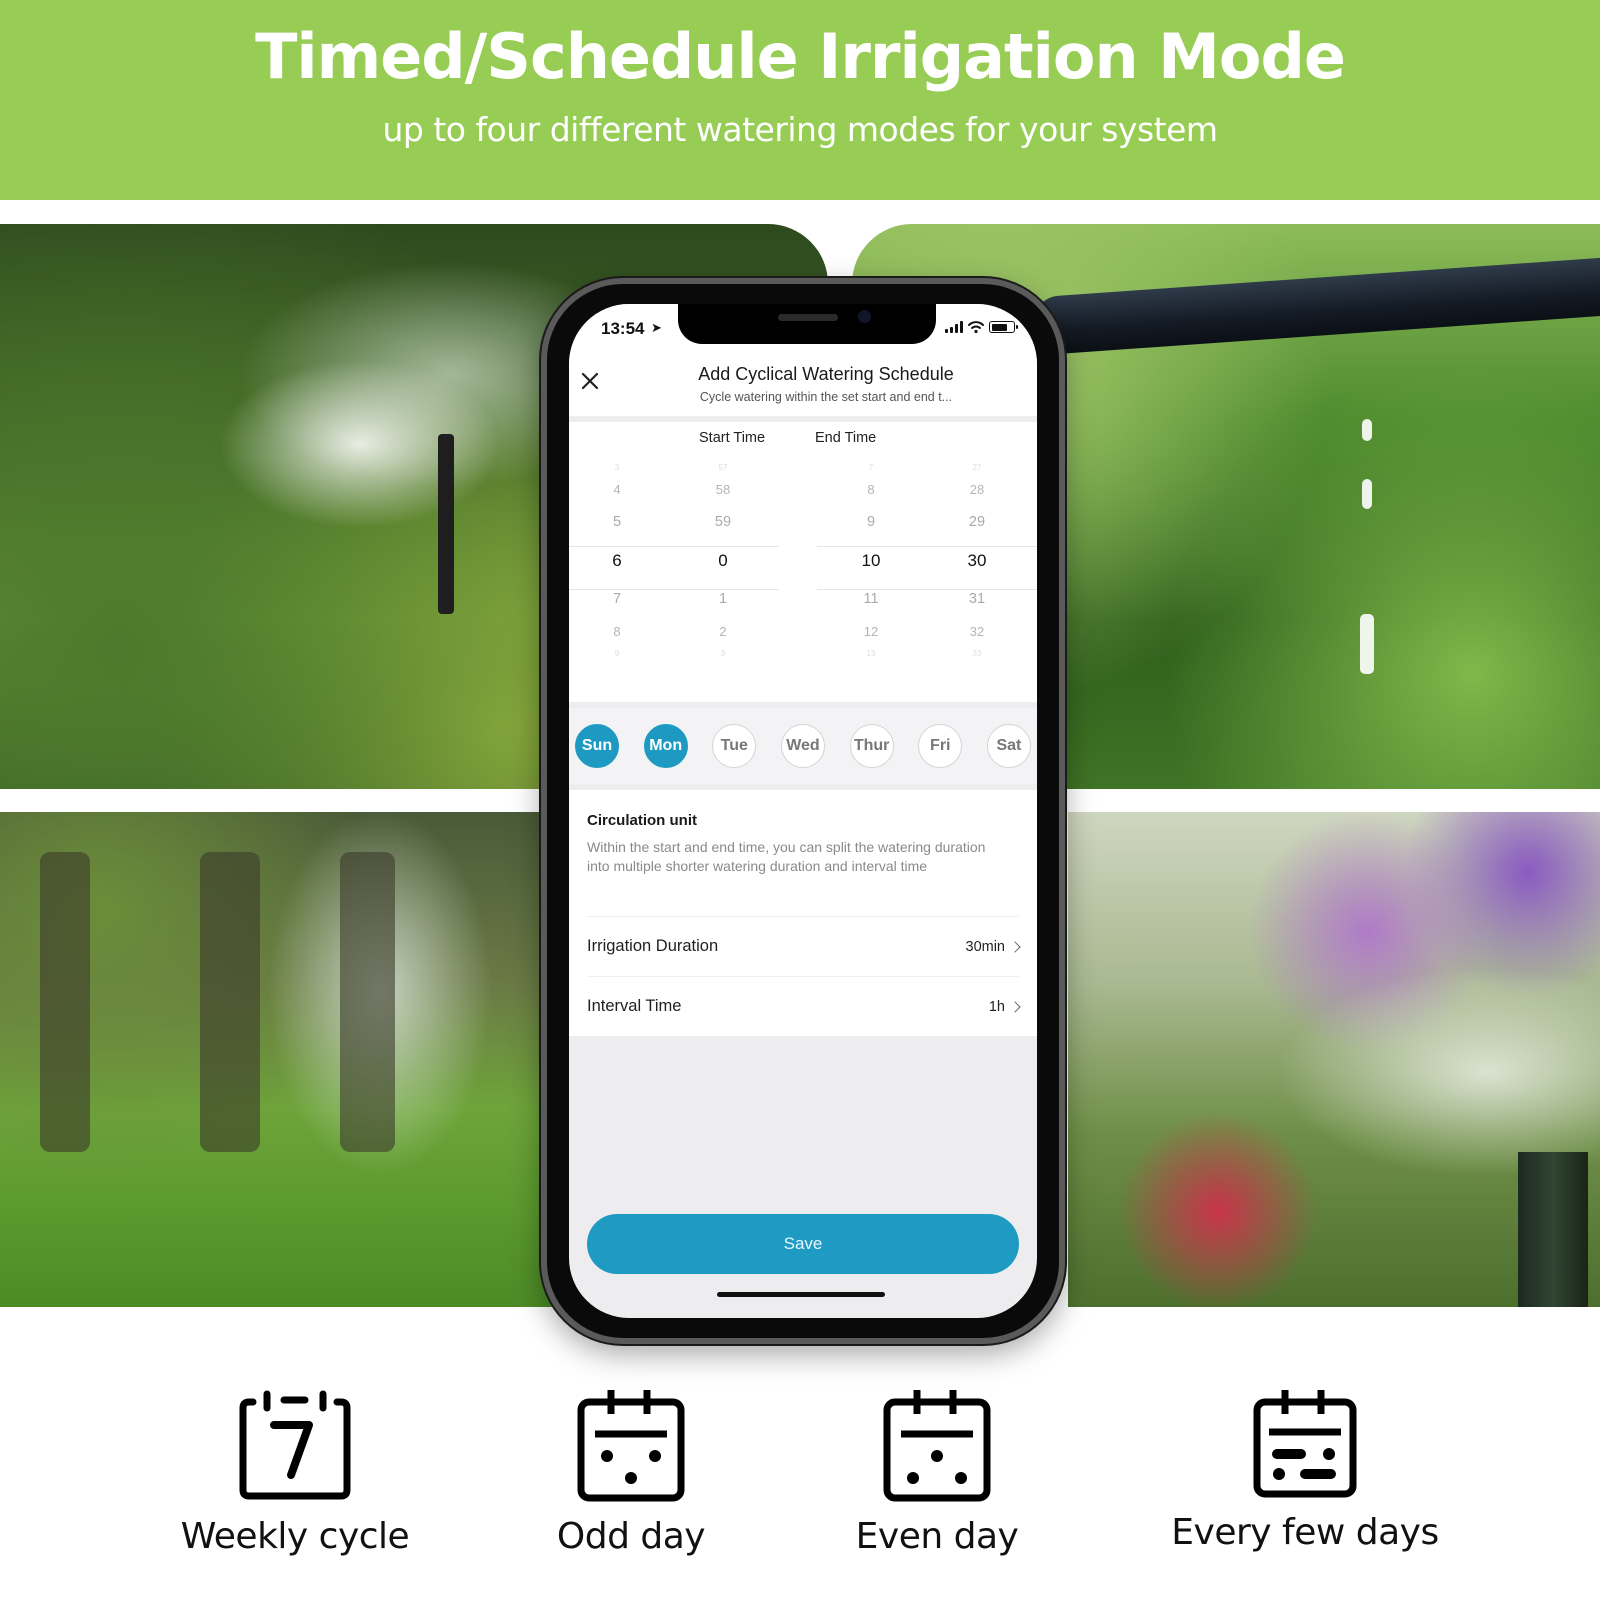  What do you see at coordinates (653, 946) in the screenshot?
I see `irrigation-duration-label: Irrigation Duration` at bounding box center [653, 946].